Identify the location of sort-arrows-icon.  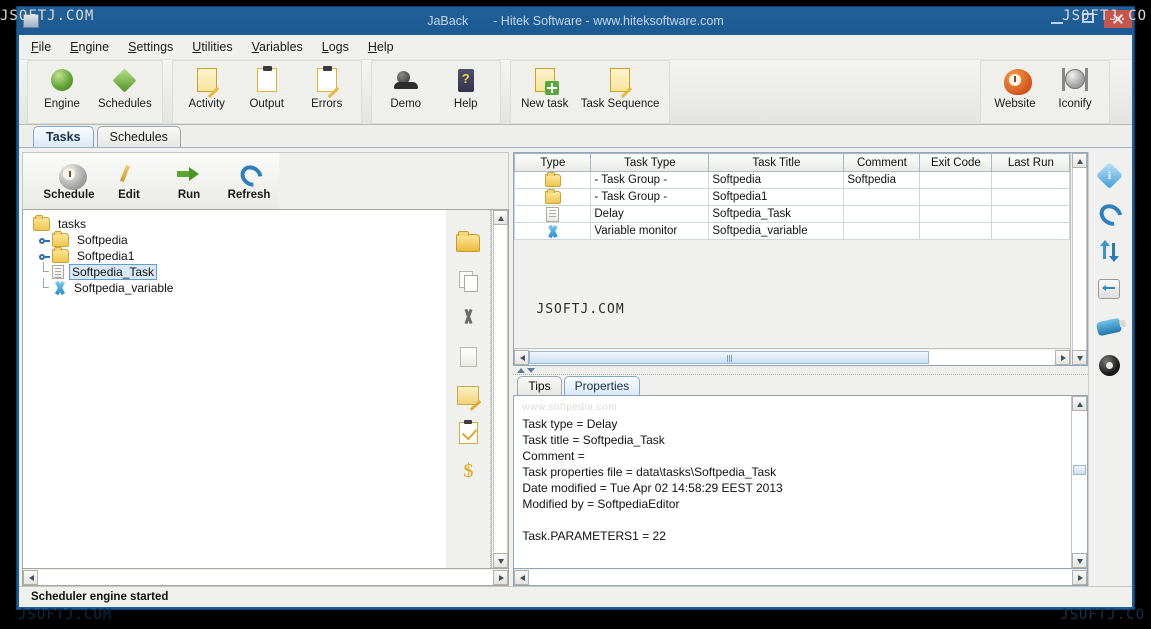
(1109, 251).